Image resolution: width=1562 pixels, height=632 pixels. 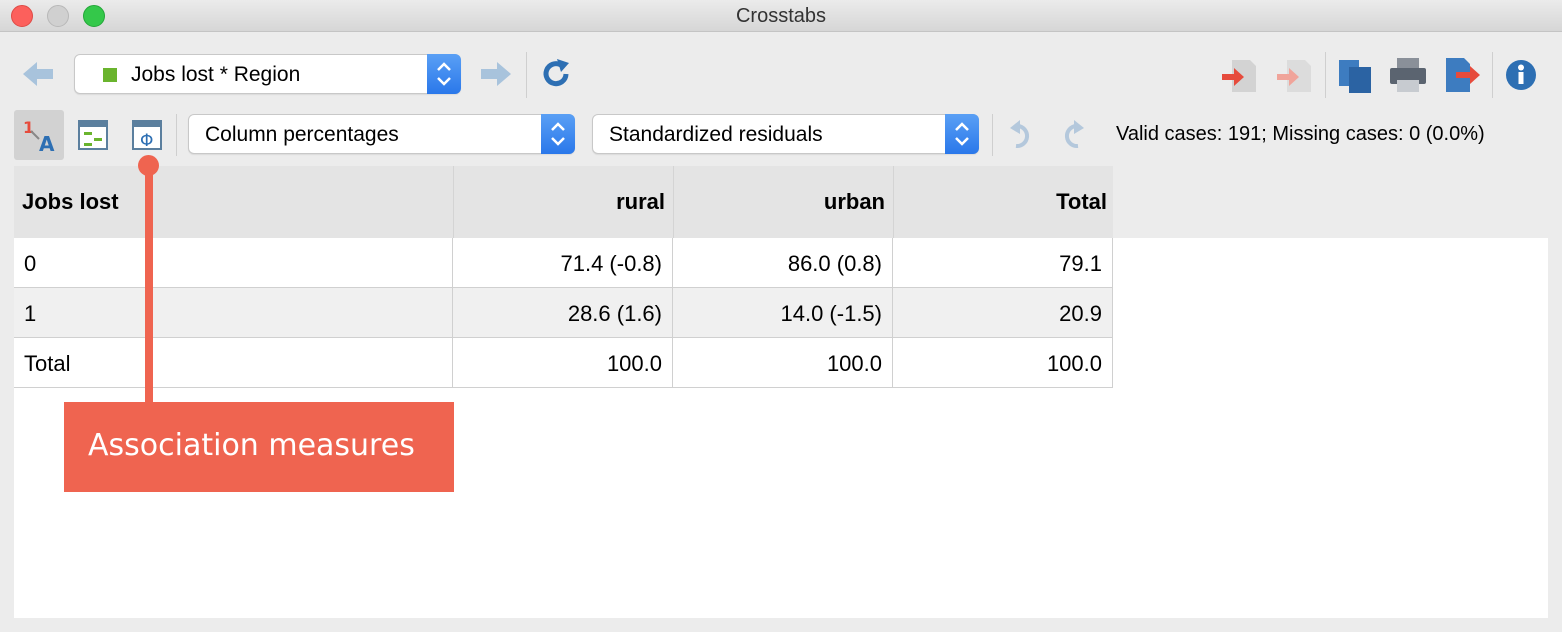 I want to click on table-cell: 1, so click(x=233, y=313).